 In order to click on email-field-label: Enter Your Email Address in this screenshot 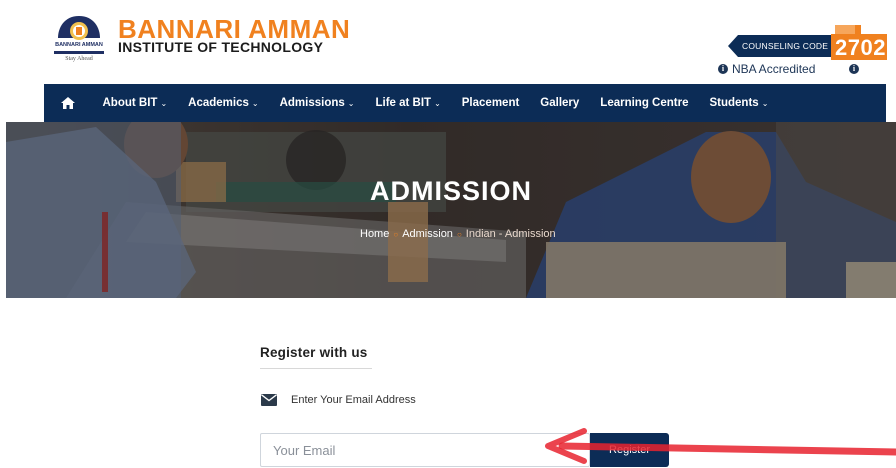, I will do `click(353, 400)`.